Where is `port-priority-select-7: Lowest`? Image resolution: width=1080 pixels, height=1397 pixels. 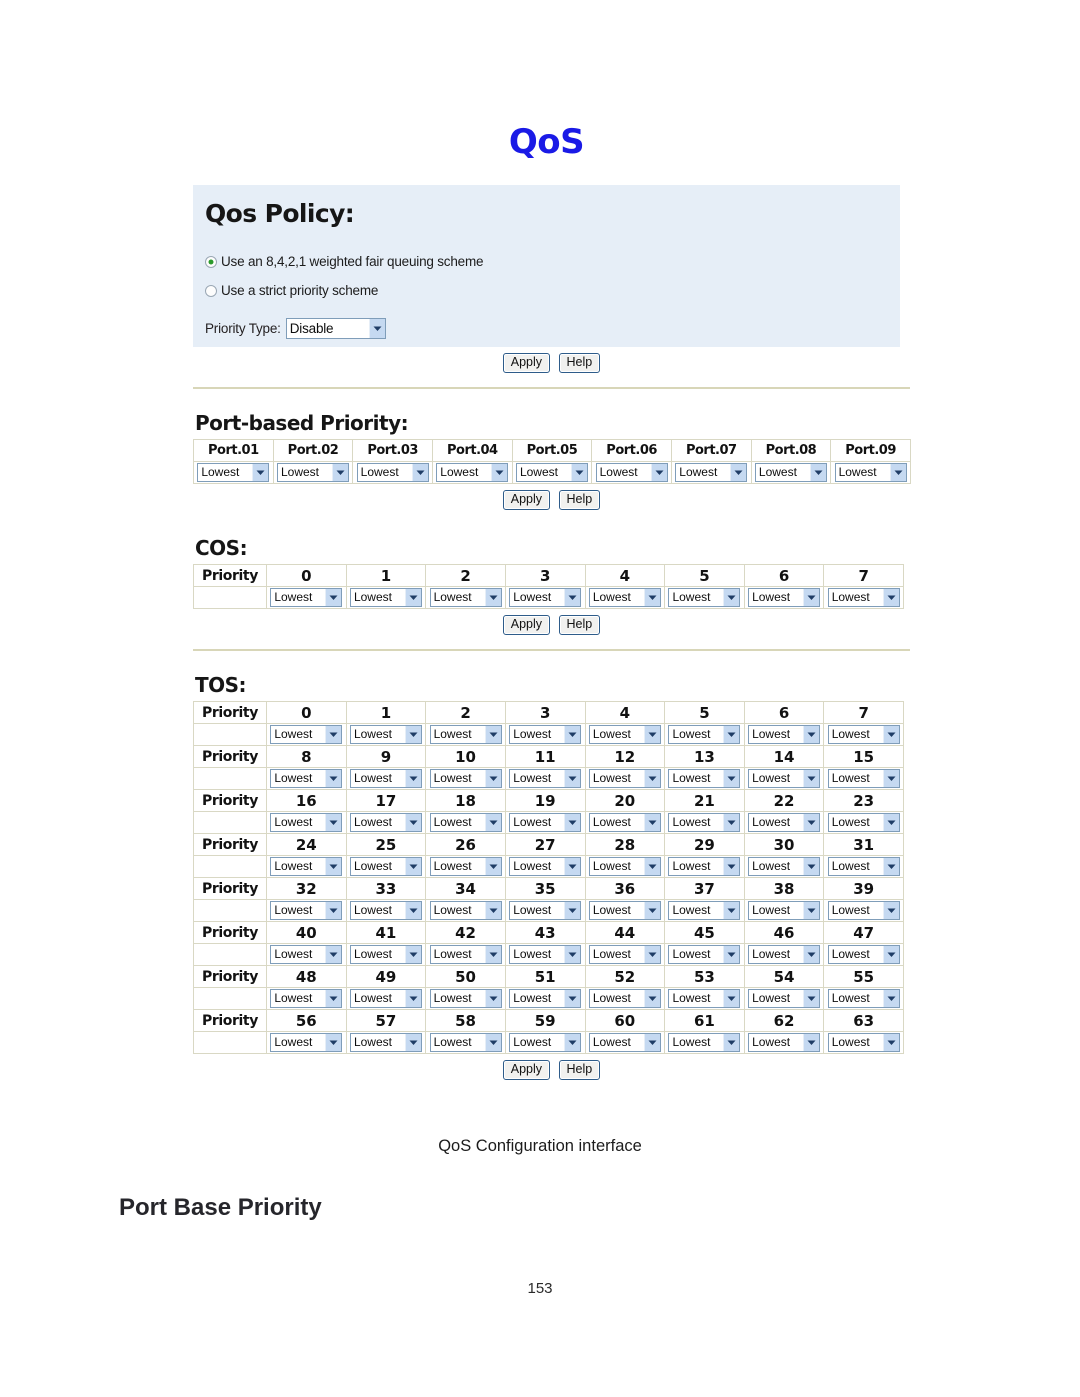
port-priority-select-7: Lowest is located at coordinates (790, 472).